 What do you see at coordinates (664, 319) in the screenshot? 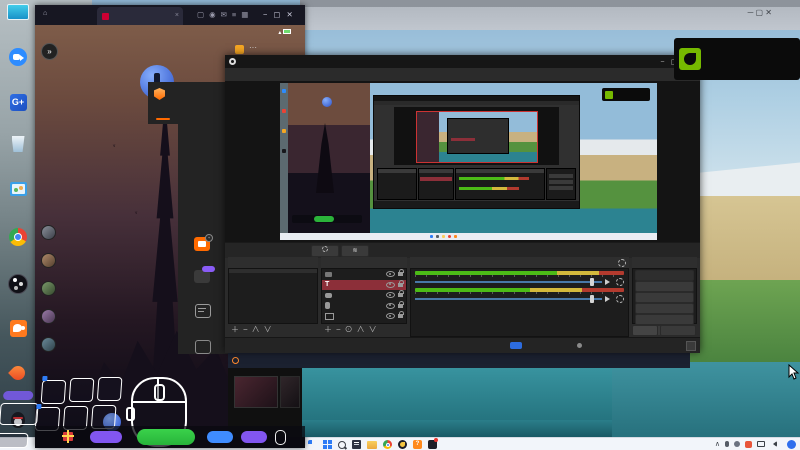
I see `settings-button` at bounding box center [664, 319].